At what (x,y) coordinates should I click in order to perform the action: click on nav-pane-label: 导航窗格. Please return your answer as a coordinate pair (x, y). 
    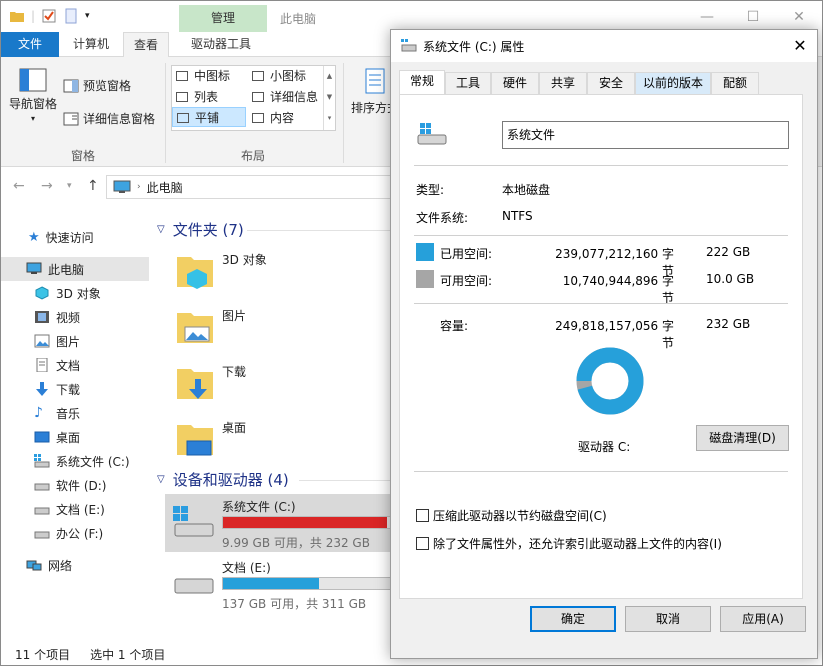
    Looking at the image, I should click on (33, 104).